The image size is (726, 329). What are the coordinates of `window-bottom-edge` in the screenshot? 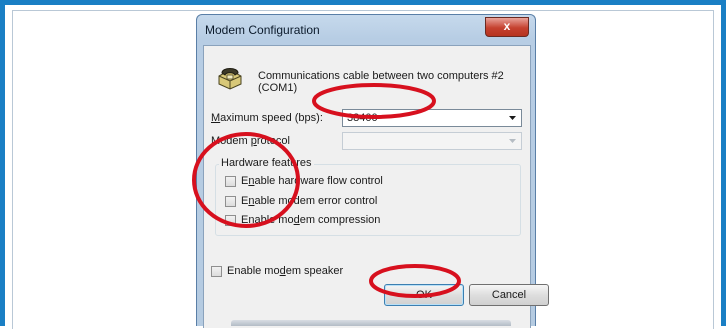 It's located at (371, 323).